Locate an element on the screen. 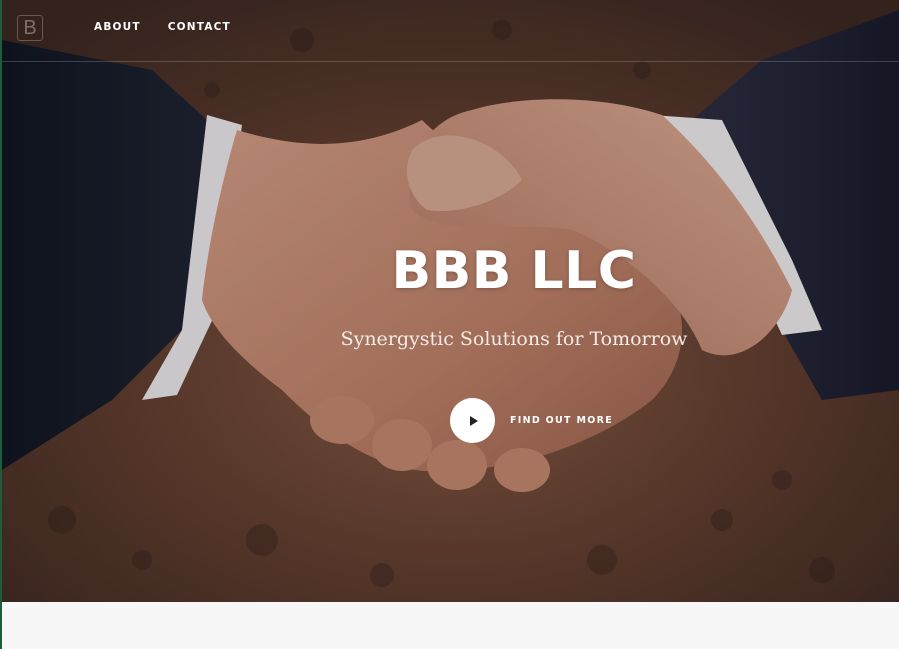  nav-links: ABOUT CONTACT is located at coordinates (176, 27).